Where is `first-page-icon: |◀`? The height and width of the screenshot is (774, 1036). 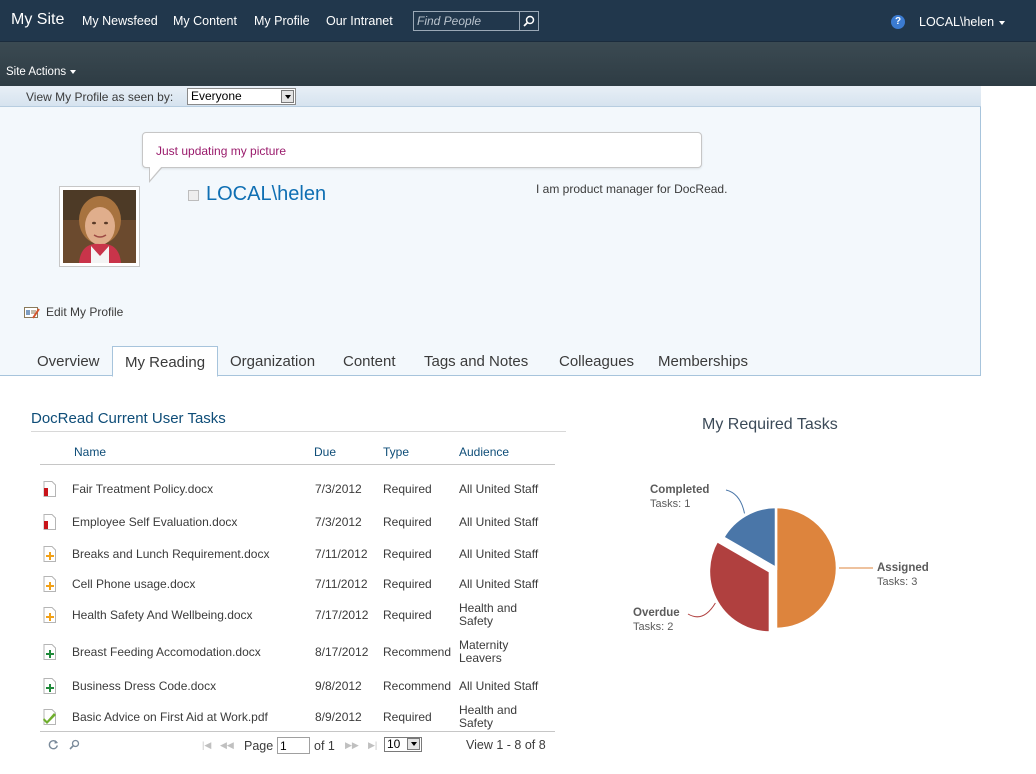 first-page-icon: |◀ is located at coordinates (206, 745).